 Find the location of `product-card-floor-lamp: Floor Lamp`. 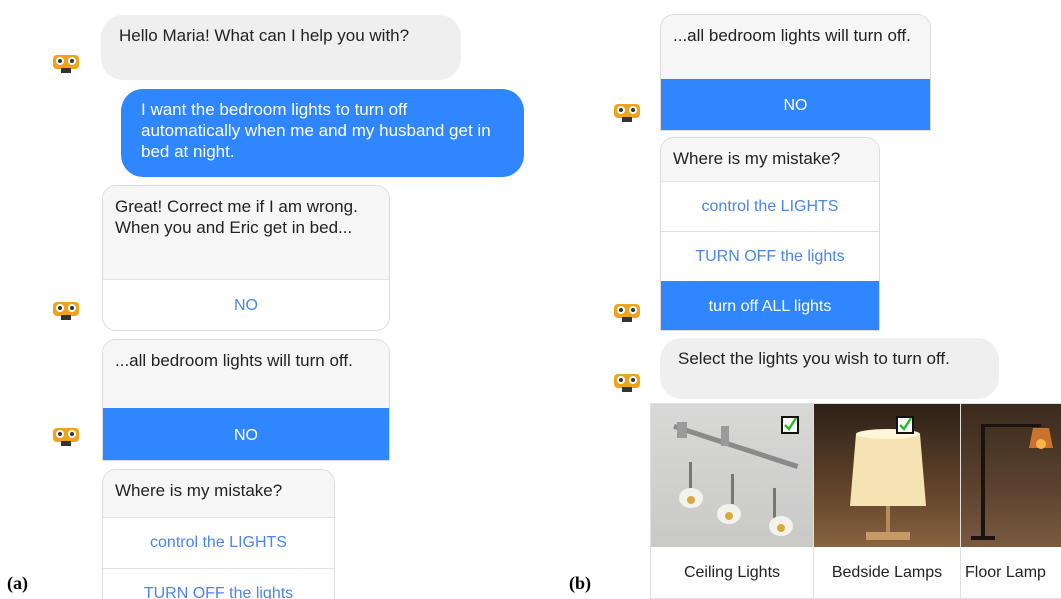

product-card-floor-lamp: Floor Lamp is located at coordinates (1010, 501).